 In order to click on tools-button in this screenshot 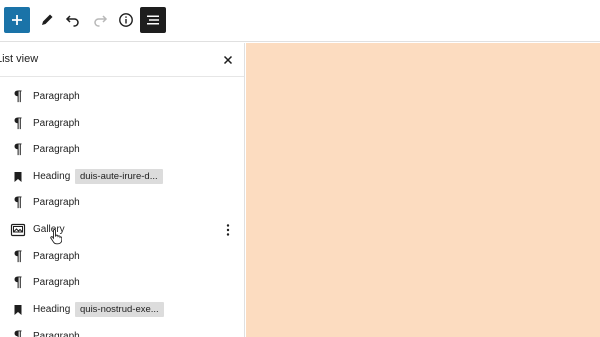, I will do `click(47, 20)`.